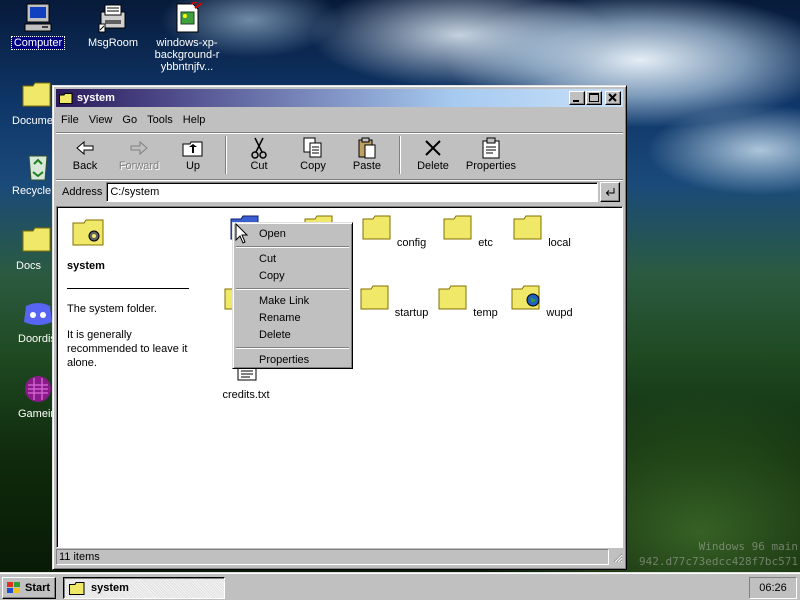 Image resolution: width=800 pixels, height=600 pixels. What do you see at coordinates (433, 166) in the screenshot?
I see `delete-label: Delete` at bounding box center [433, 166].